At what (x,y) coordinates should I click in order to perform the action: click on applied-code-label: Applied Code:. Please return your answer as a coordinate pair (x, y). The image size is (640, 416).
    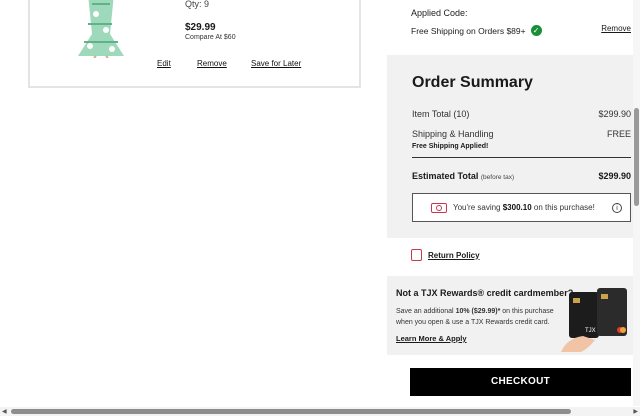
    Looking at the image, I should click on (439, 13).